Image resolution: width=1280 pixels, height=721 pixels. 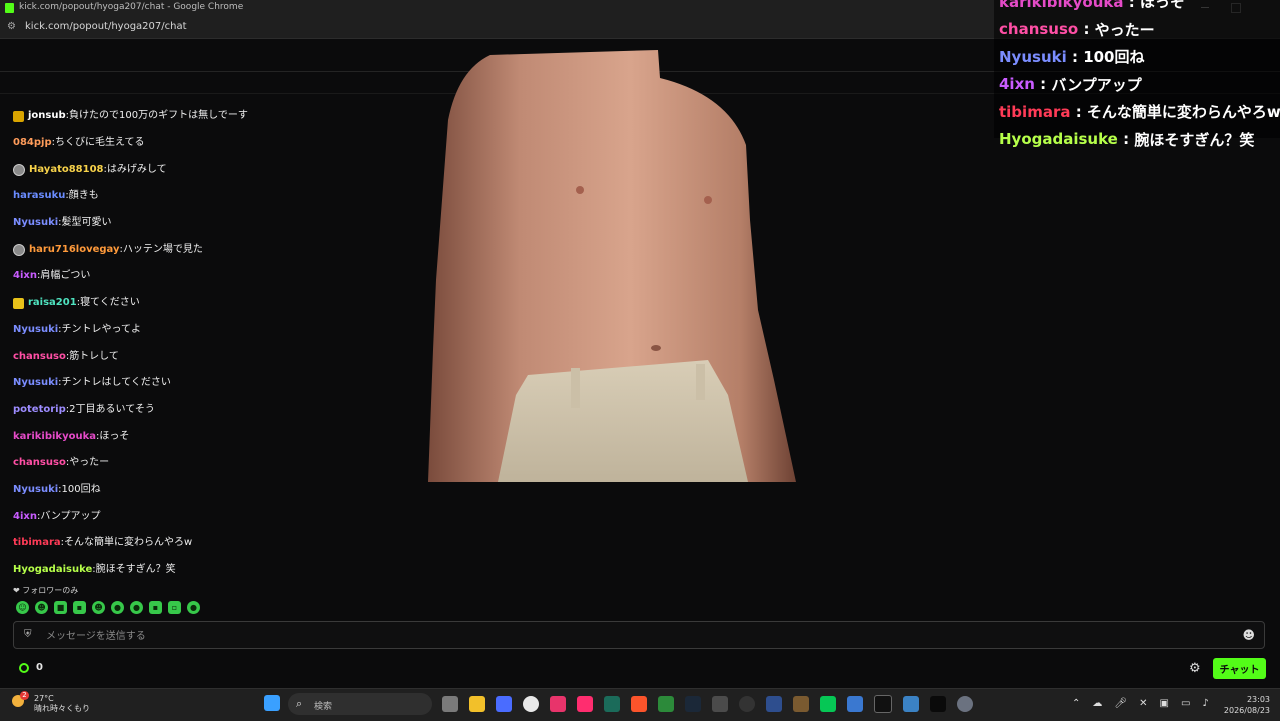 I want to click on chat-username: potetorip, so click(x=39, y=410).